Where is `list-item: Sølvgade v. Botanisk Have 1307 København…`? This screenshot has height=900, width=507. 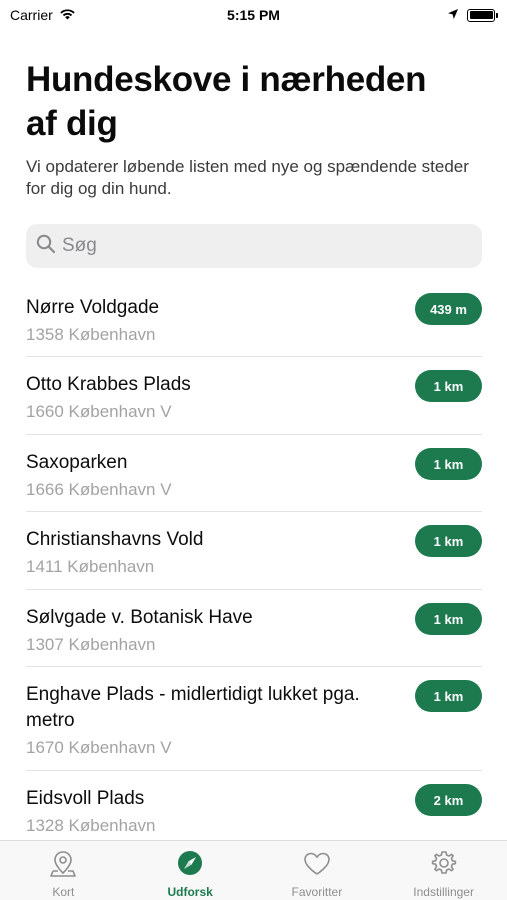
list-item: Sølvgade v. Botanisk Have 1307 København… is located at coordinates (254, 628).